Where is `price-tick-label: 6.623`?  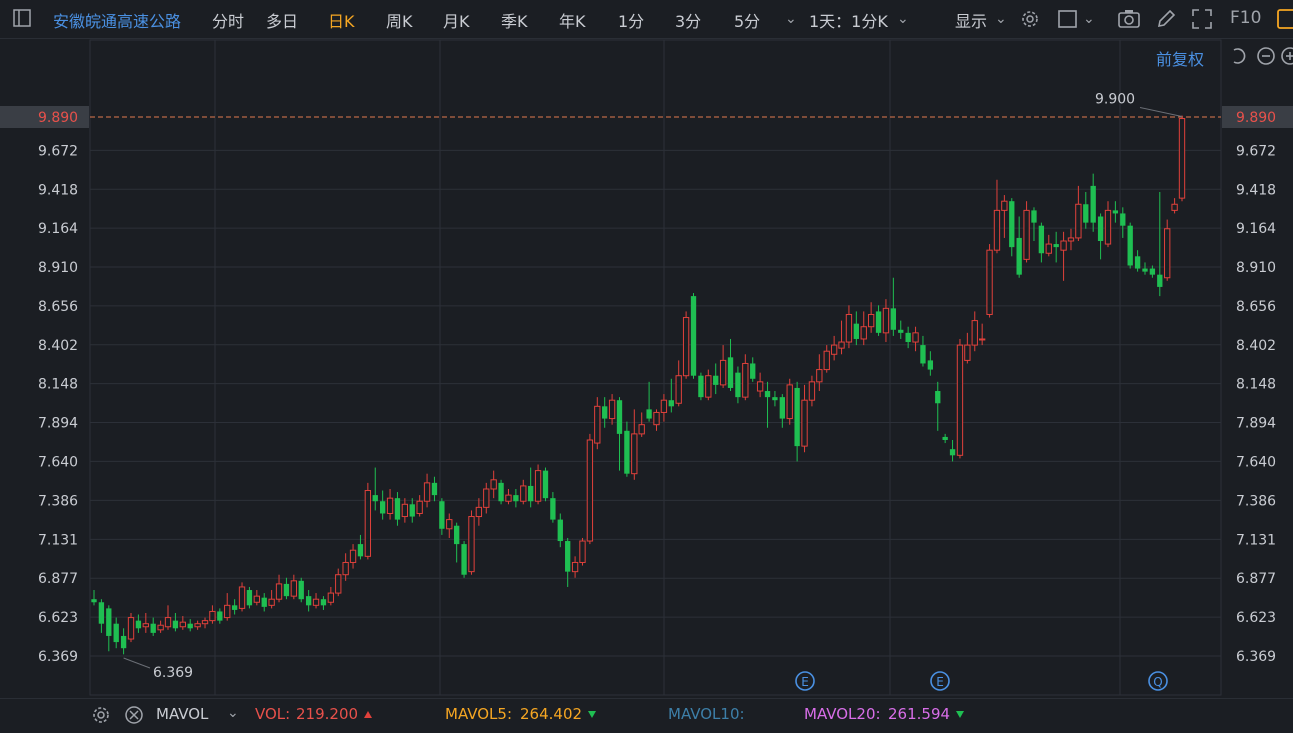 price-tick-label: 6.623 is located at coordinates (58, 618).